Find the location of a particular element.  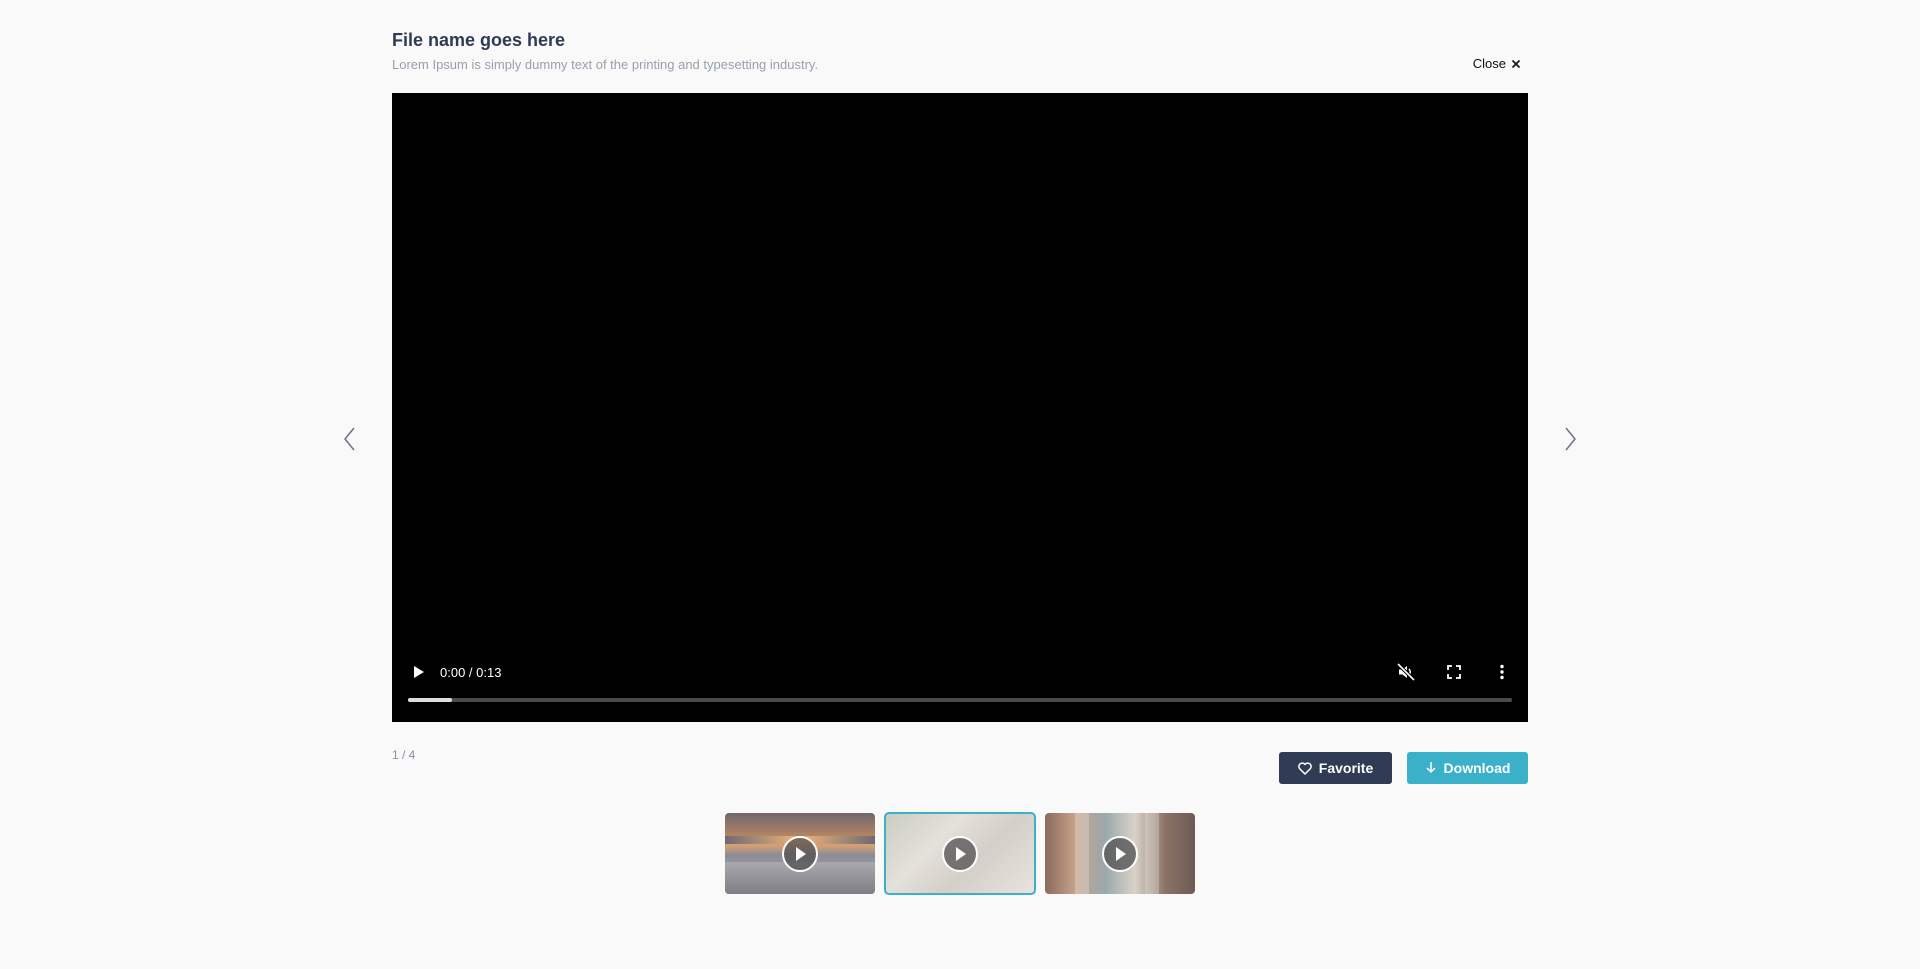

close-icon is located at coordinates (1516, 64).